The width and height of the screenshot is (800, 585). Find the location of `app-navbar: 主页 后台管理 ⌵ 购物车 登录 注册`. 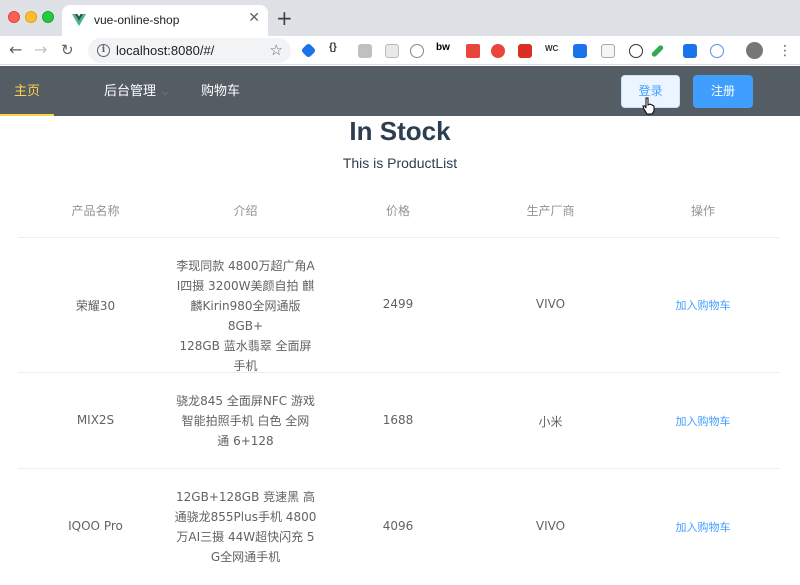

app-navbar: 主页 后台管理 ⌵ 购物车 登录 注册 is located at coordinates (400, 91).